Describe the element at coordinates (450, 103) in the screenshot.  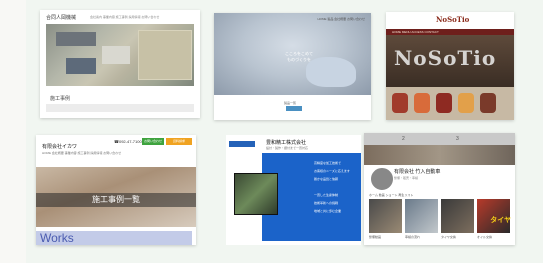
I see `food-photo-strip` at that location.